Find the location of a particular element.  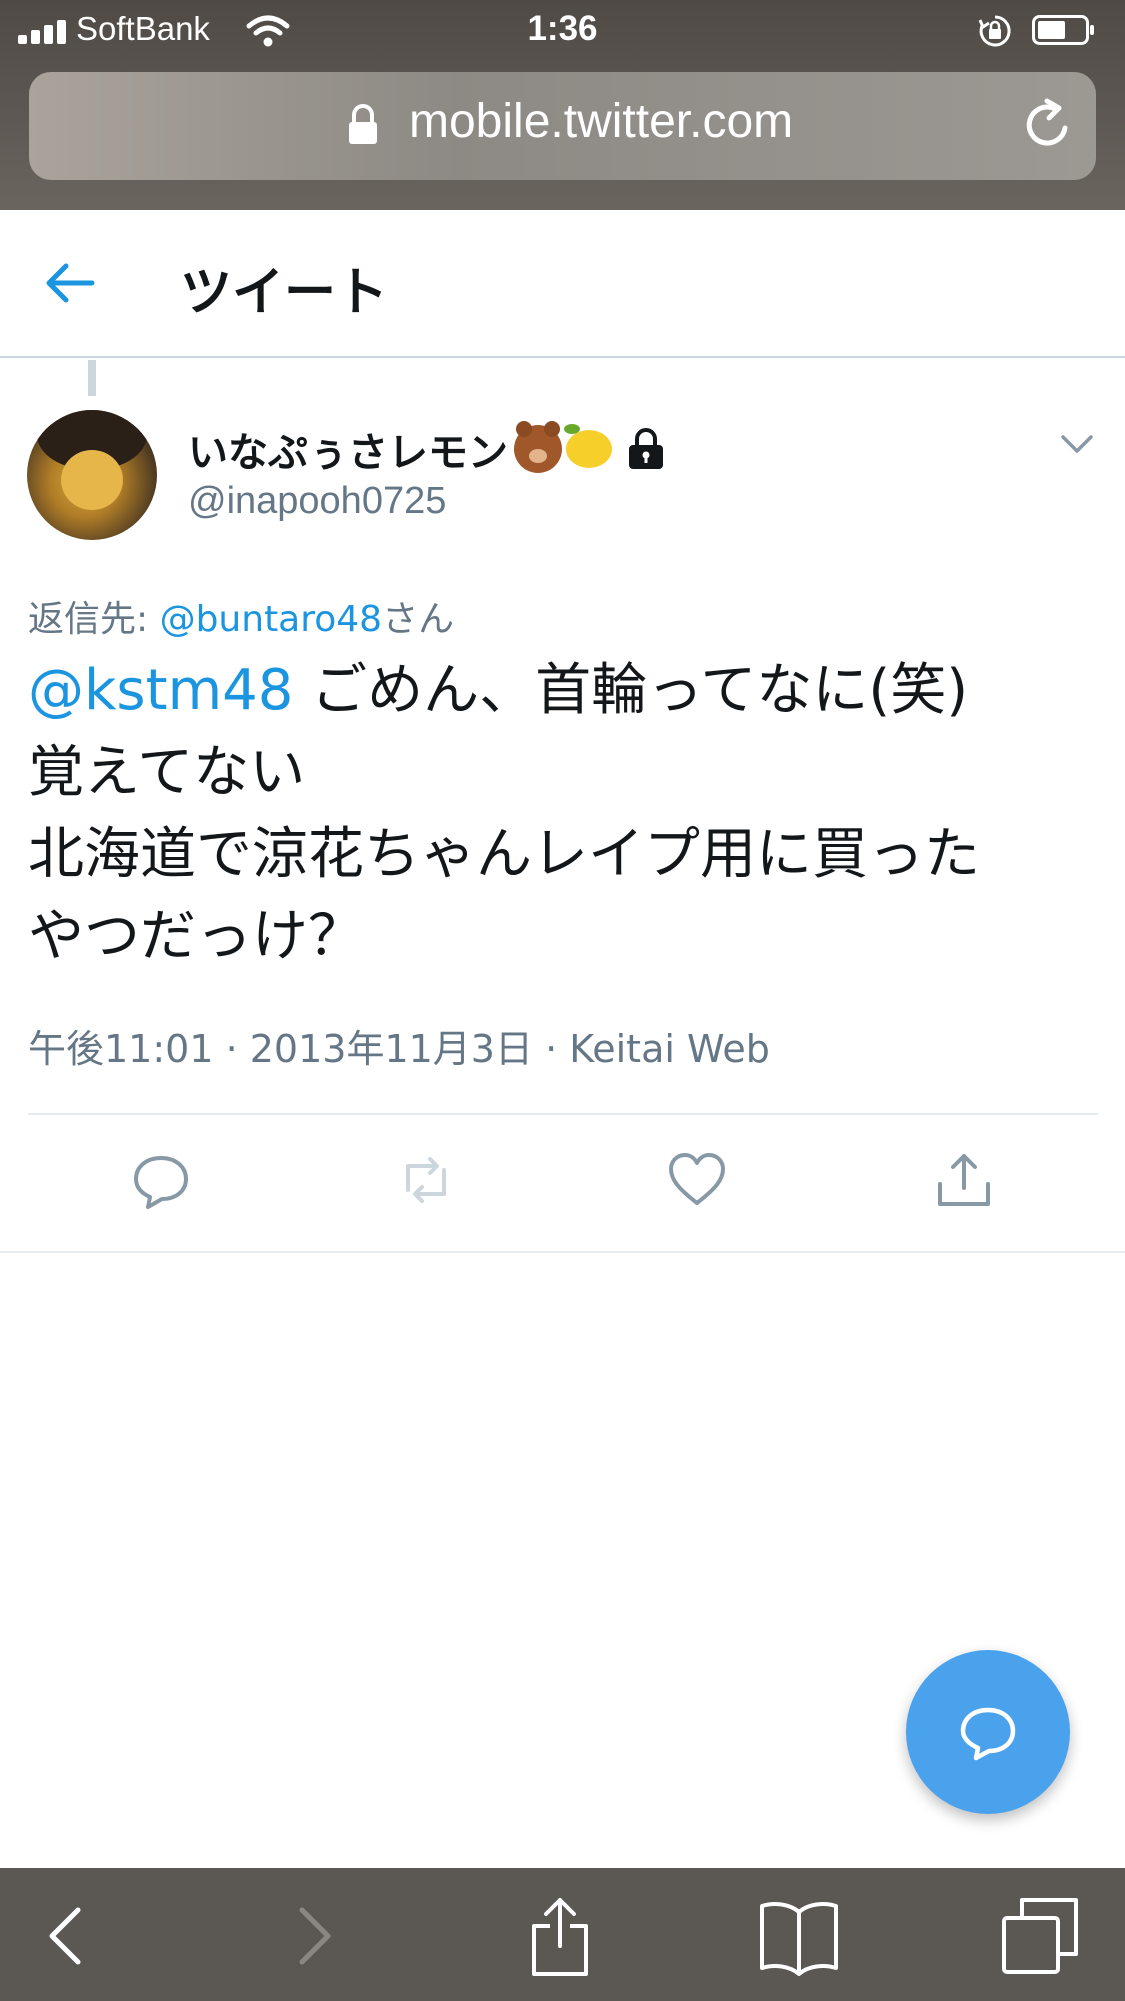

avatar is located at coordinates (92, 475).